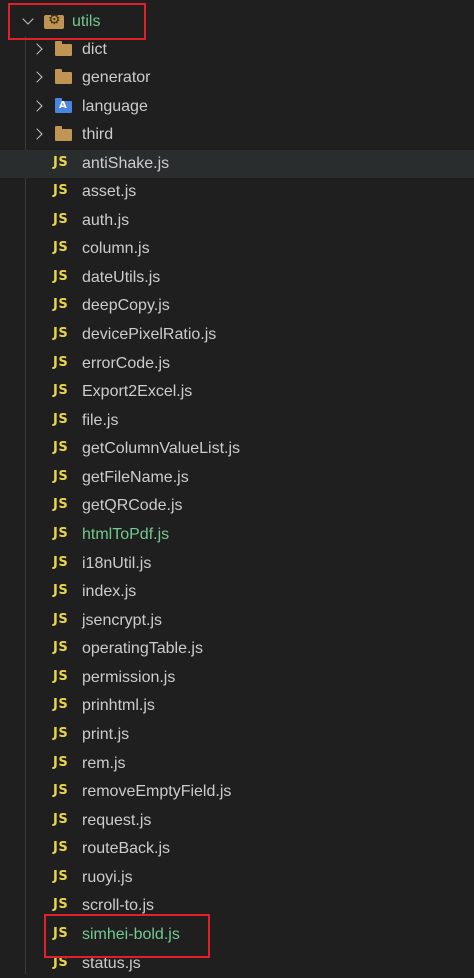 This screenshot has width=474, height=978. Describe the element at coordinates (237, 592) in the screenshot. I see `tree-file-index: JS index.js` at that location.